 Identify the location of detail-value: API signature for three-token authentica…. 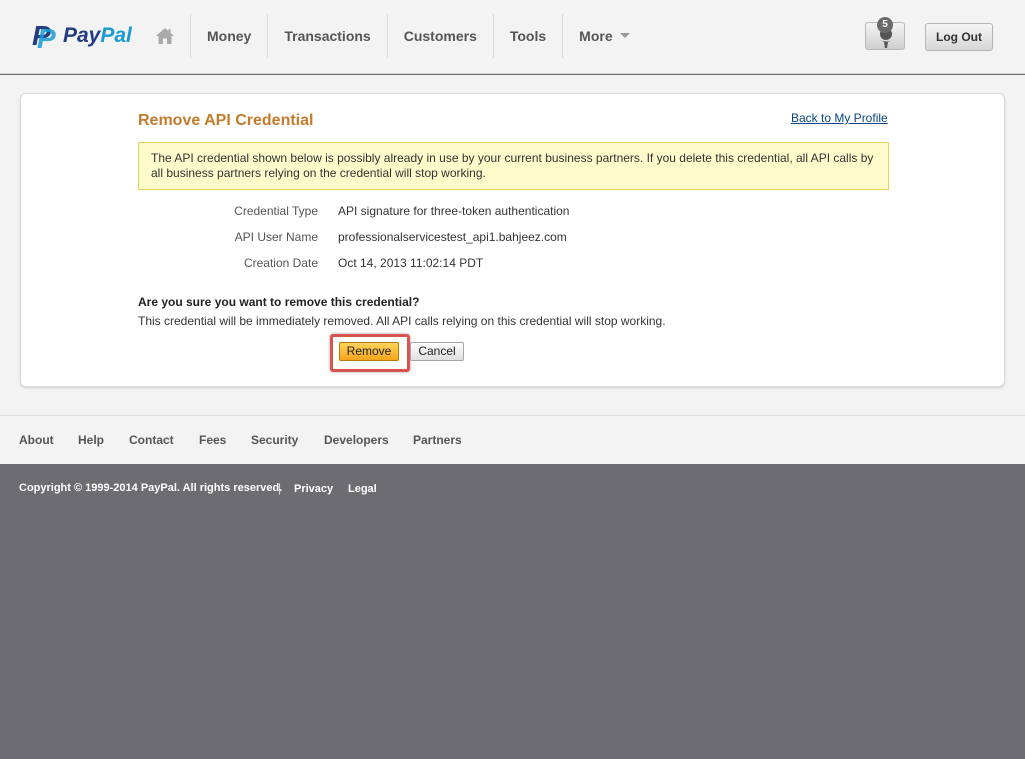
(454, 211).